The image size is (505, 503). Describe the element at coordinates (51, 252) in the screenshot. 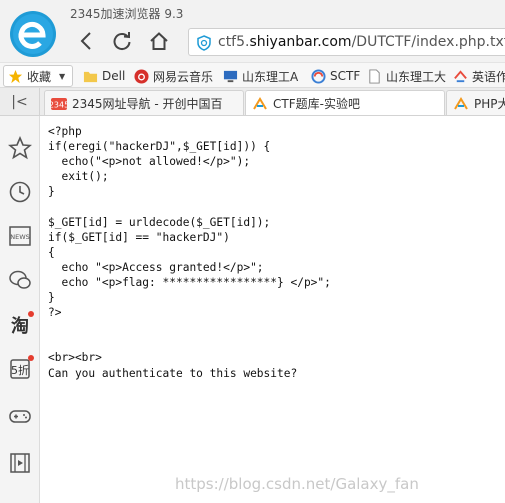

I see `code-line: {` at that location.